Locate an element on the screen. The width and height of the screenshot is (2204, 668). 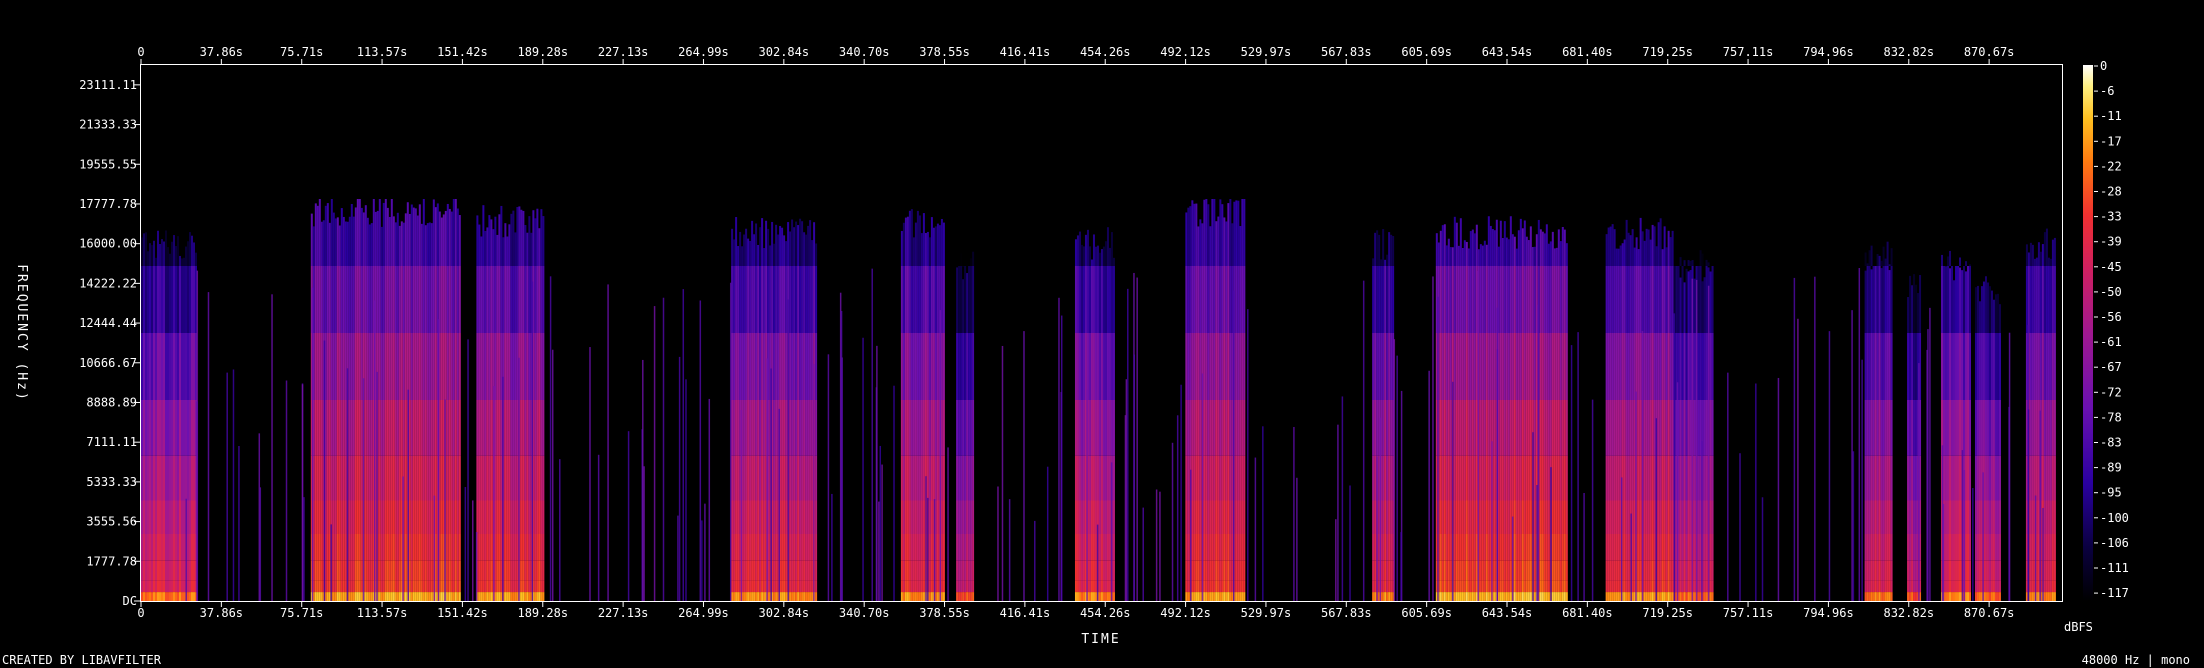
x-tick-label-top: 529.97s is located at coordinates (1266, 52).